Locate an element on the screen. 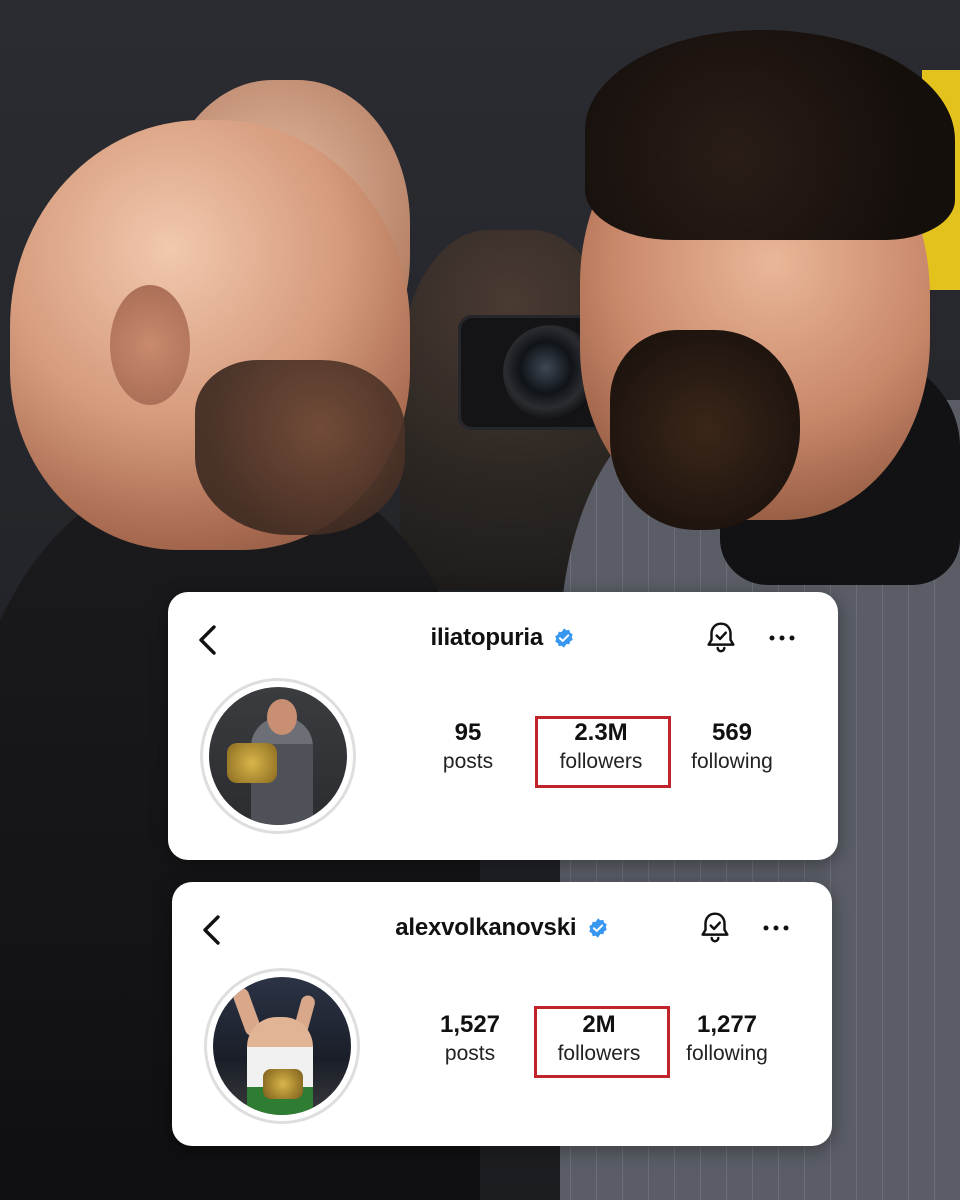 The height and width of the screenshot is (1200, 960). profile-header: alexvolkanovski is located at coordinates (502, 930).